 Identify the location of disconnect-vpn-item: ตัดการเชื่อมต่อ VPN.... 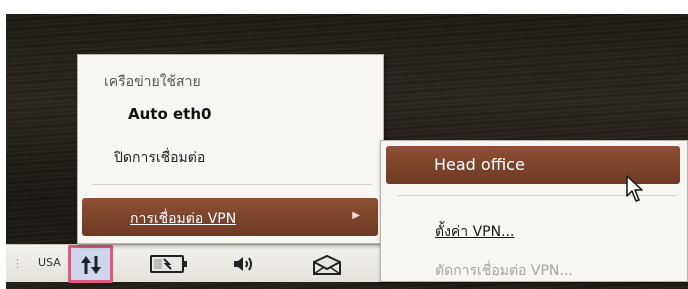
(504, 271).